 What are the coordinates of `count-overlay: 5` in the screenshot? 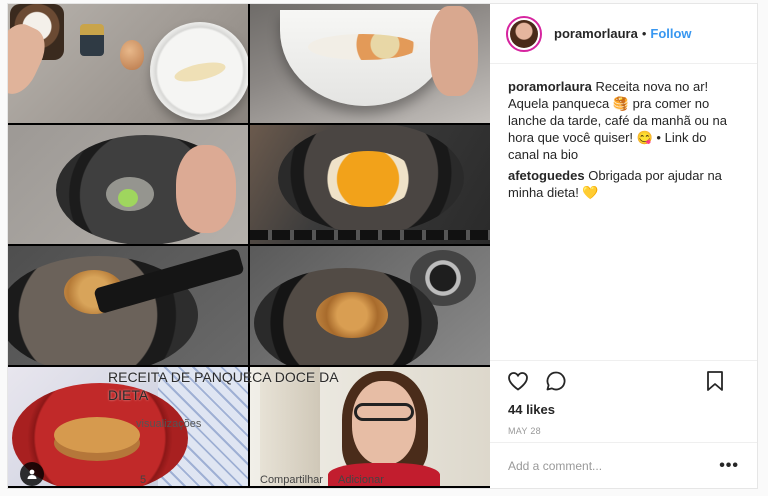 It's located at (143, 480).